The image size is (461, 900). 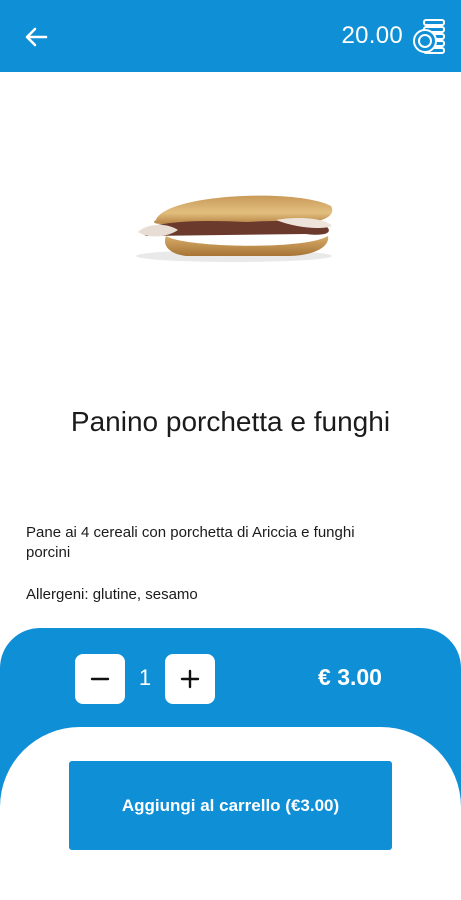 What do you see at coordinates (230, 421) in the screenshot?
I see `product-title: Panino porchetta e funghi` at bounding box center [230, 421].